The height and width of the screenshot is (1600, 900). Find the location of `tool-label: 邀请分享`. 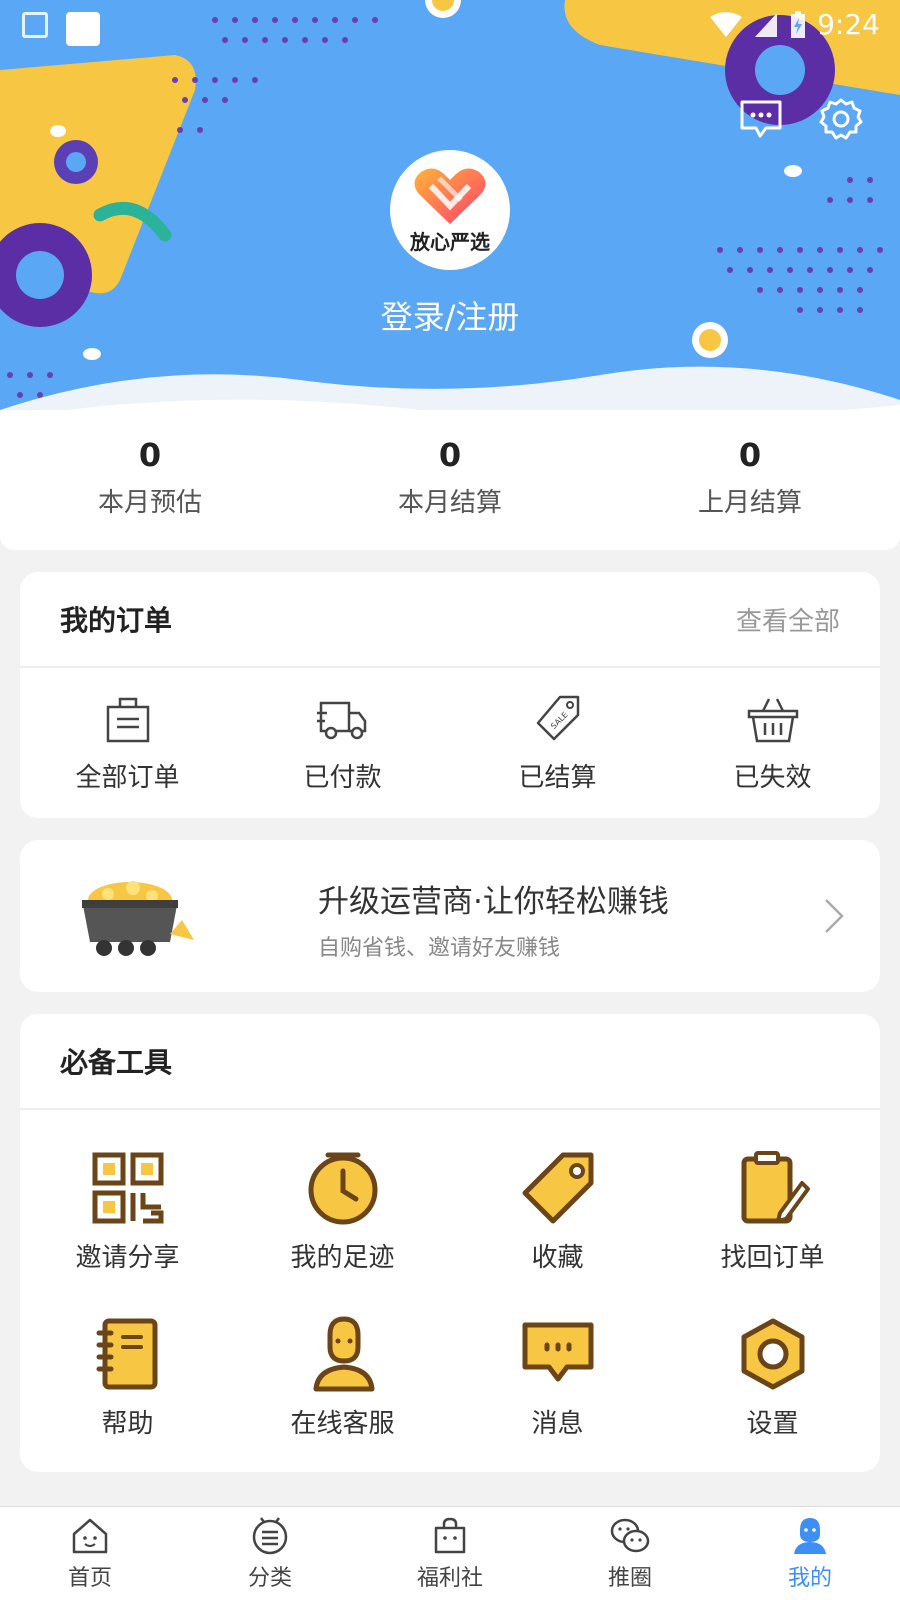

tool-label: 邀请分享 is located at coordinates (127, 1257).